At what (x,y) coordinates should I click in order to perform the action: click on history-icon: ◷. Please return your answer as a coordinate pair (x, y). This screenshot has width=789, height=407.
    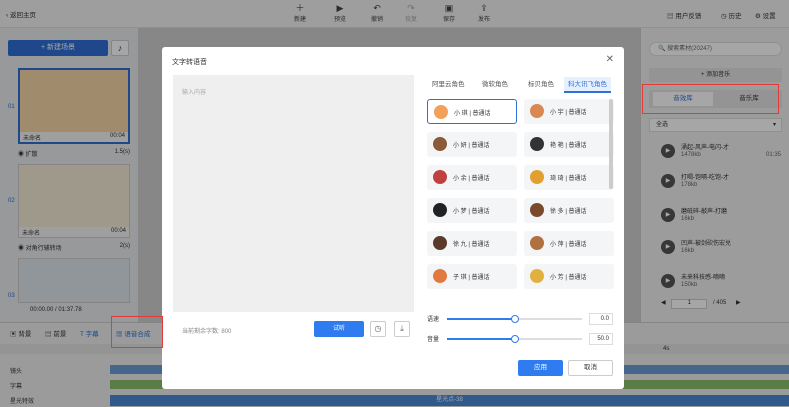
    Looking at the image, I should click on (378, 329).